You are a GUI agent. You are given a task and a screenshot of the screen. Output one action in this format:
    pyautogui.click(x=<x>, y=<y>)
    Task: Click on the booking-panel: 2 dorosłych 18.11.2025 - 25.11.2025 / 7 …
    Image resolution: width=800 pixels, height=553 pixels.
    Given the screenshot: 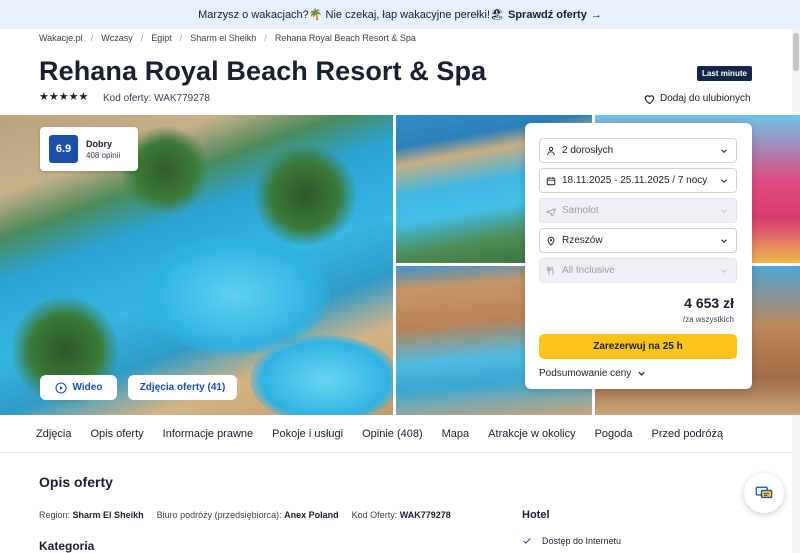 What is the action you would take?
    pyautogui.click(x=638, y=256)
    